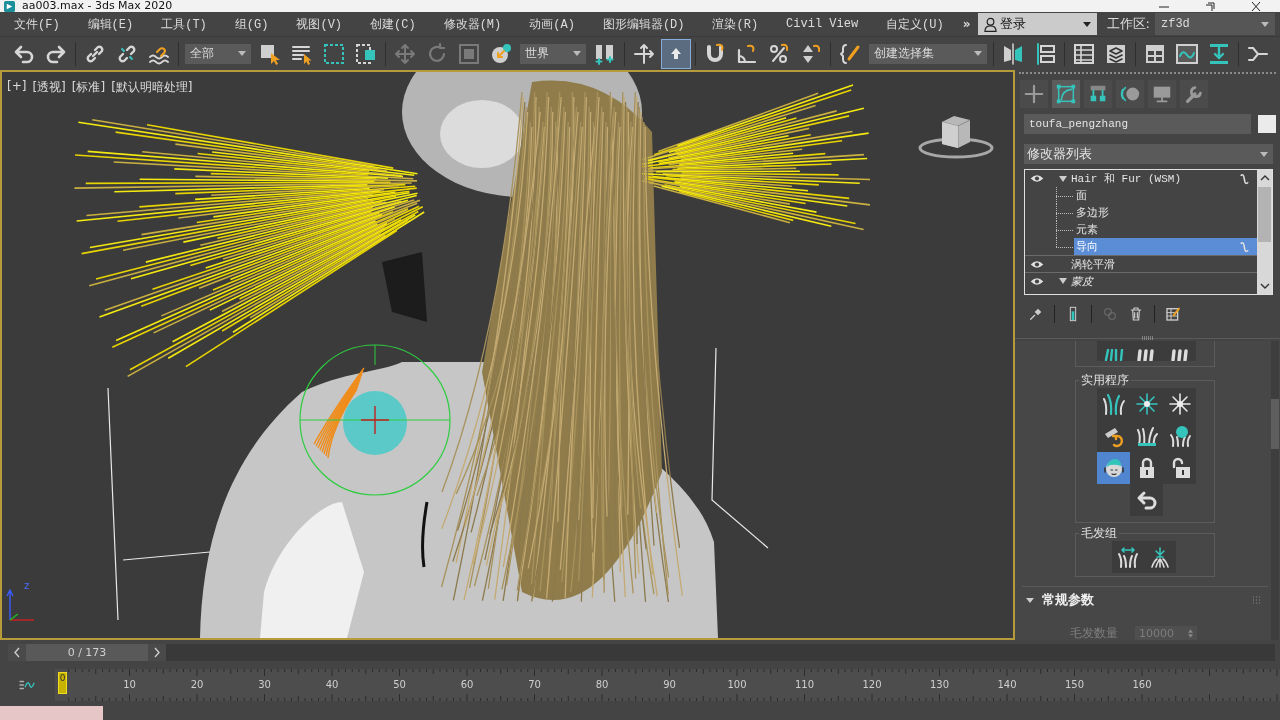  Describe the element at coordinates (27, 585) in the screenshot. I see `axis-label: z` at that location.